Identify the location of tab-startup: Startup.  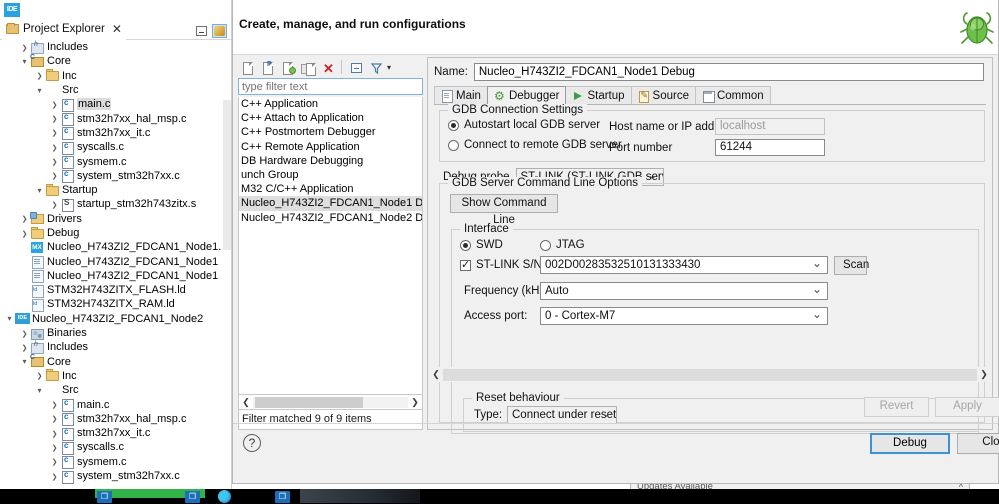
(598, 95).